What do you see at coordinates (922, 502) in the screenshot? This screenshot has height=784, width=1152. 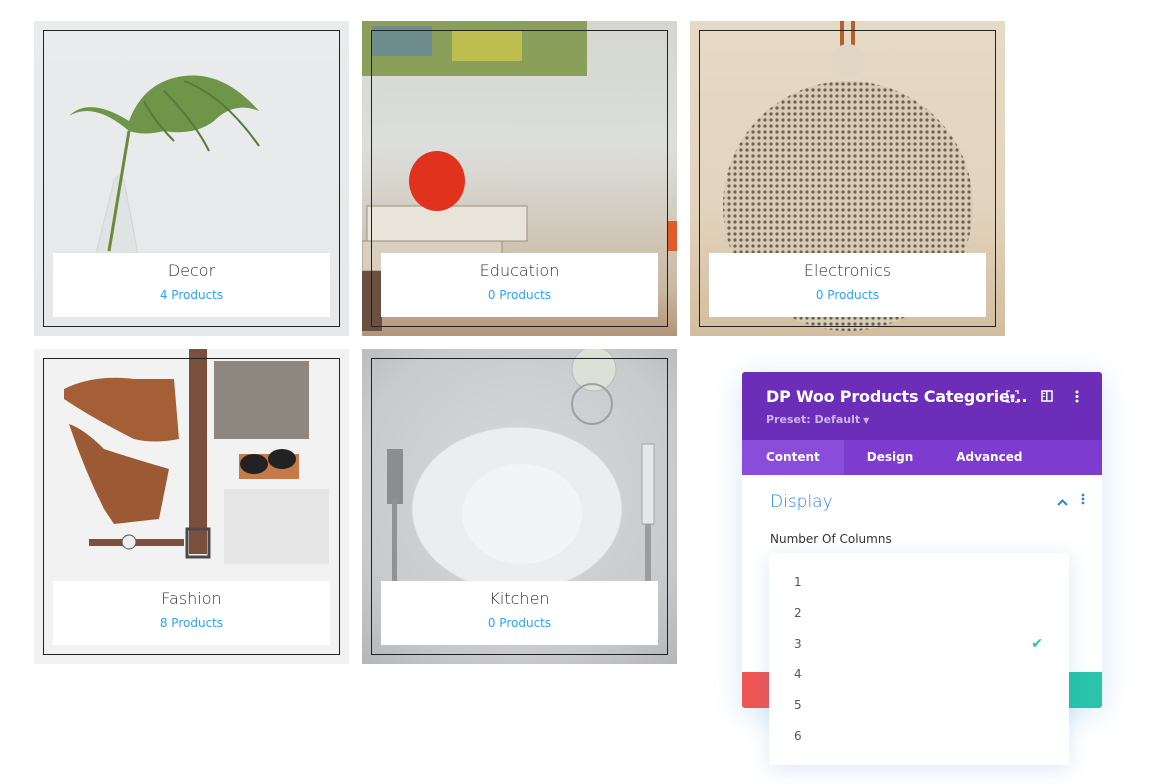 I see `section-title-display: Display` at bounding box center [922, 502].